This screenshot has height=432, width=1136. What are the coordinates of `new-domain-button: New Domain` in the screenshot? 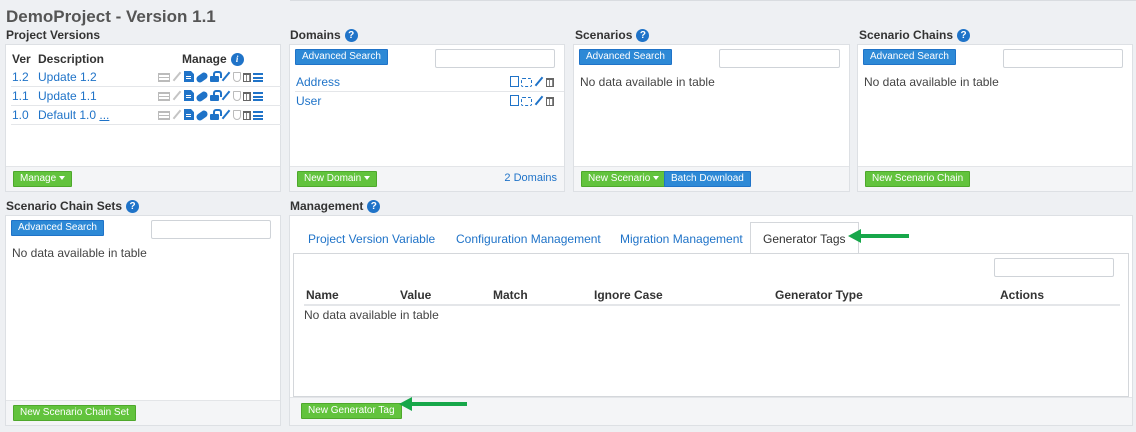 It's located at (337, 179).